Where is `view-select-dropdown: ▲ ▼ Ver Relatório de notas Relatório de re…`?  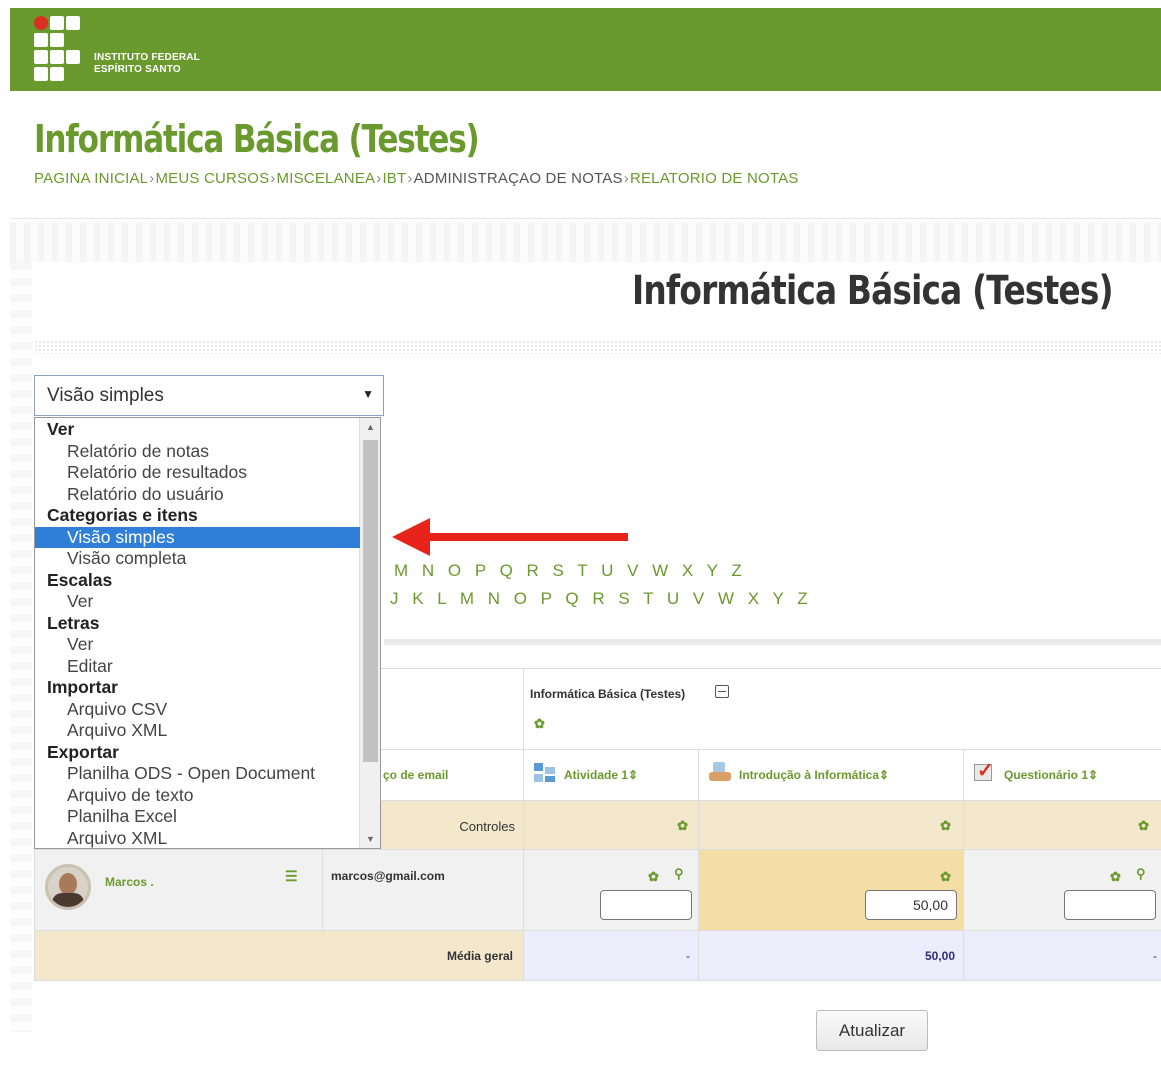
view-select-dropdown: ▲ ▼ Ver Relatório de notas Relatório de re… is located at coordinates (207, 633).